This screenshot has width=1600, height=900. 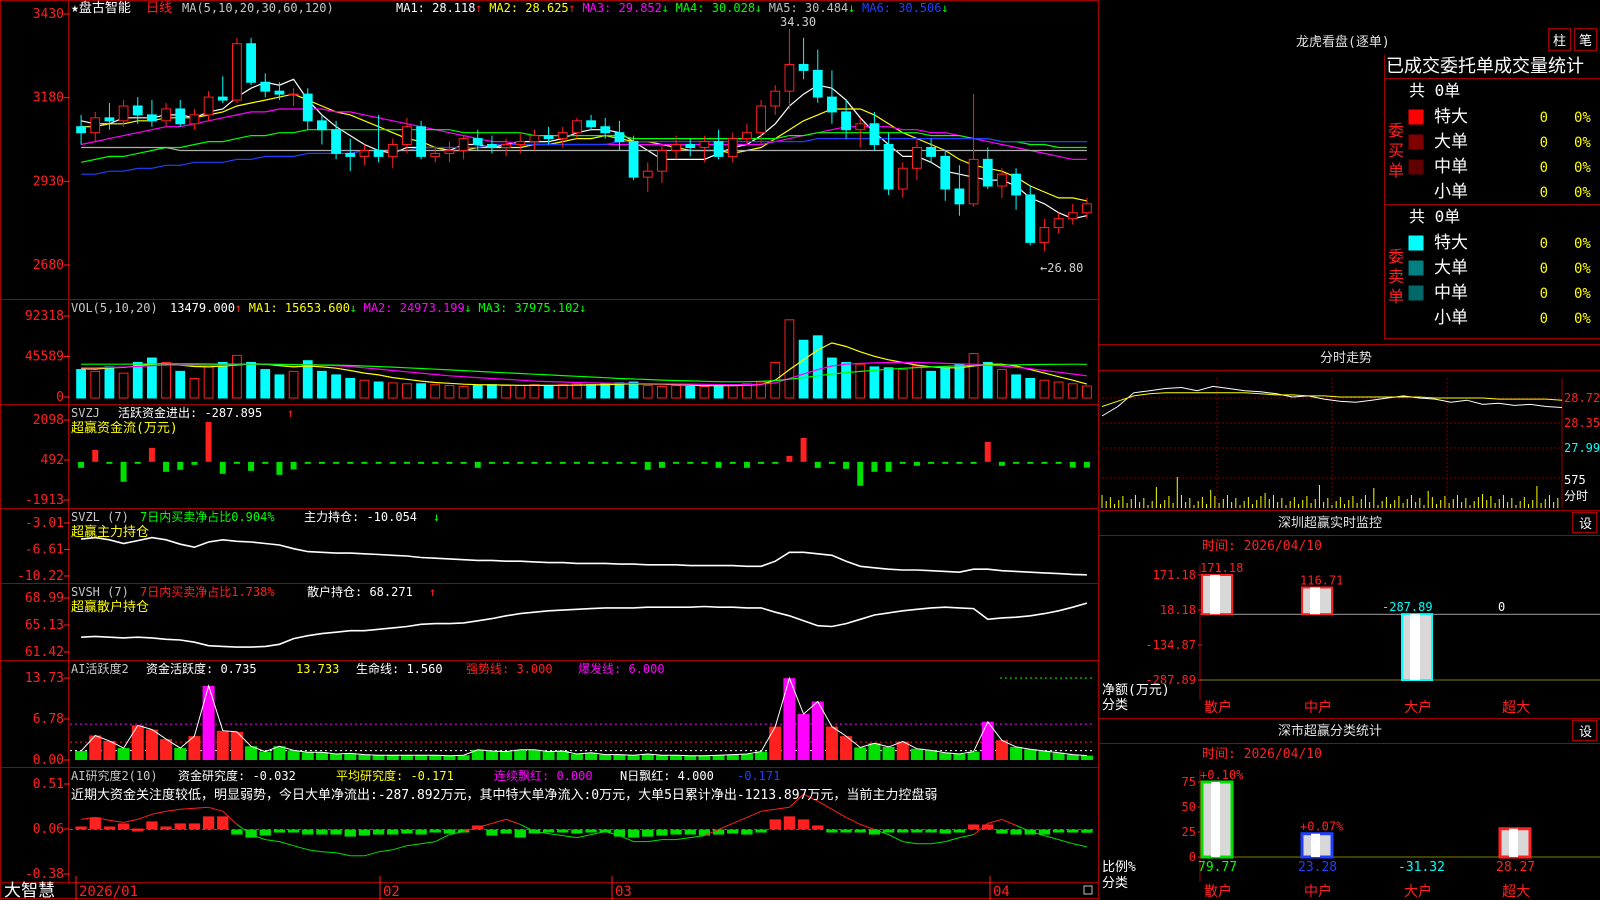 I want to click on order-header: 已成交委托单成交量统计, so click(x=1485, y=66).